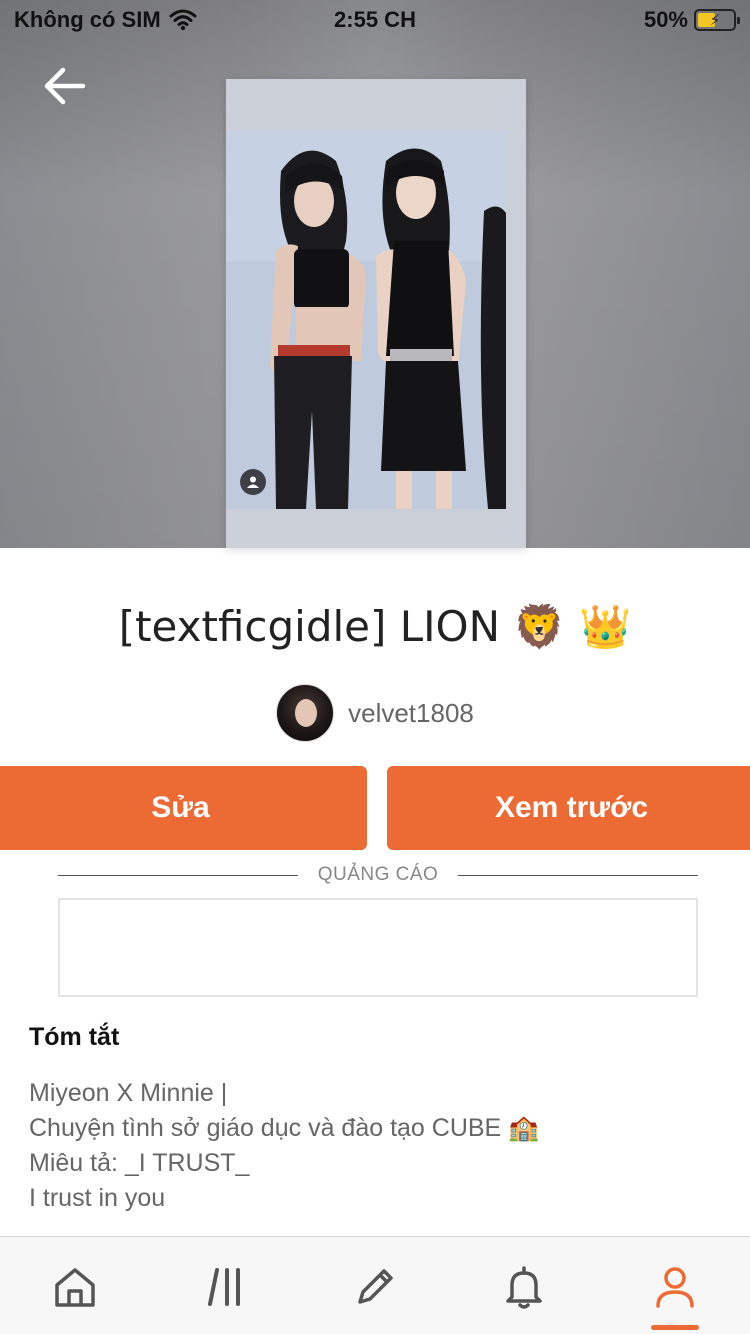  I want to click on nav-notifications, so click(524, 1287).